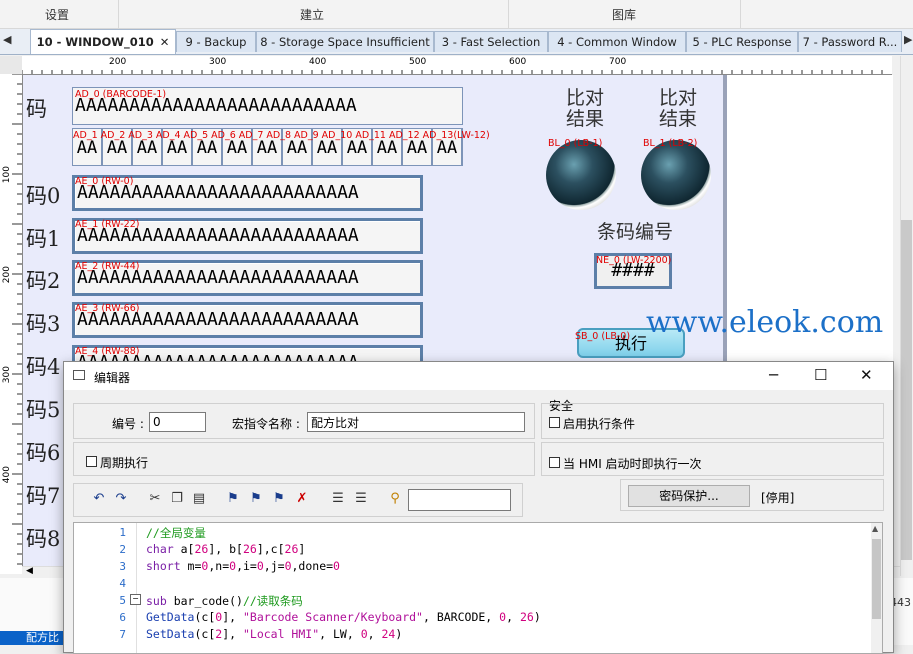 This screenshot has height=654, width=913. Describe the element at coordinates (312, 14) in the screenshot. I see `menu-build: 建立` at that location.